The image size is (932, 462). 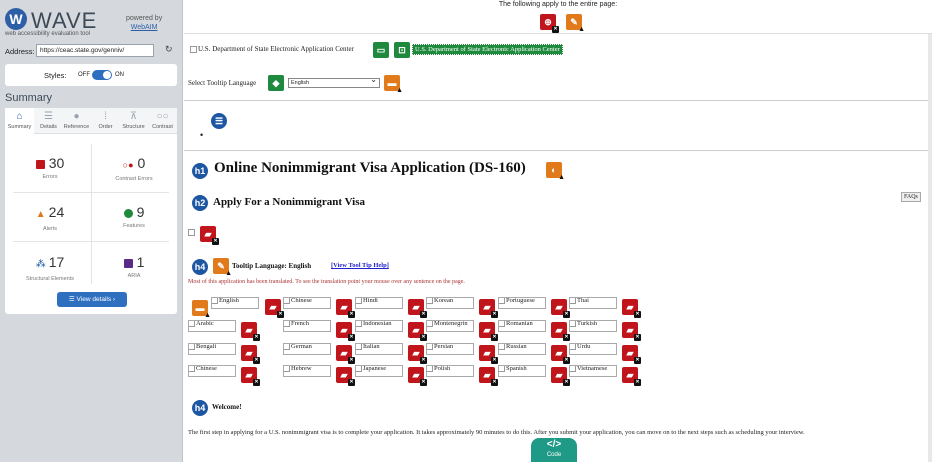 I want to click on feature-icon: ▭, so click(x=381, y=50).